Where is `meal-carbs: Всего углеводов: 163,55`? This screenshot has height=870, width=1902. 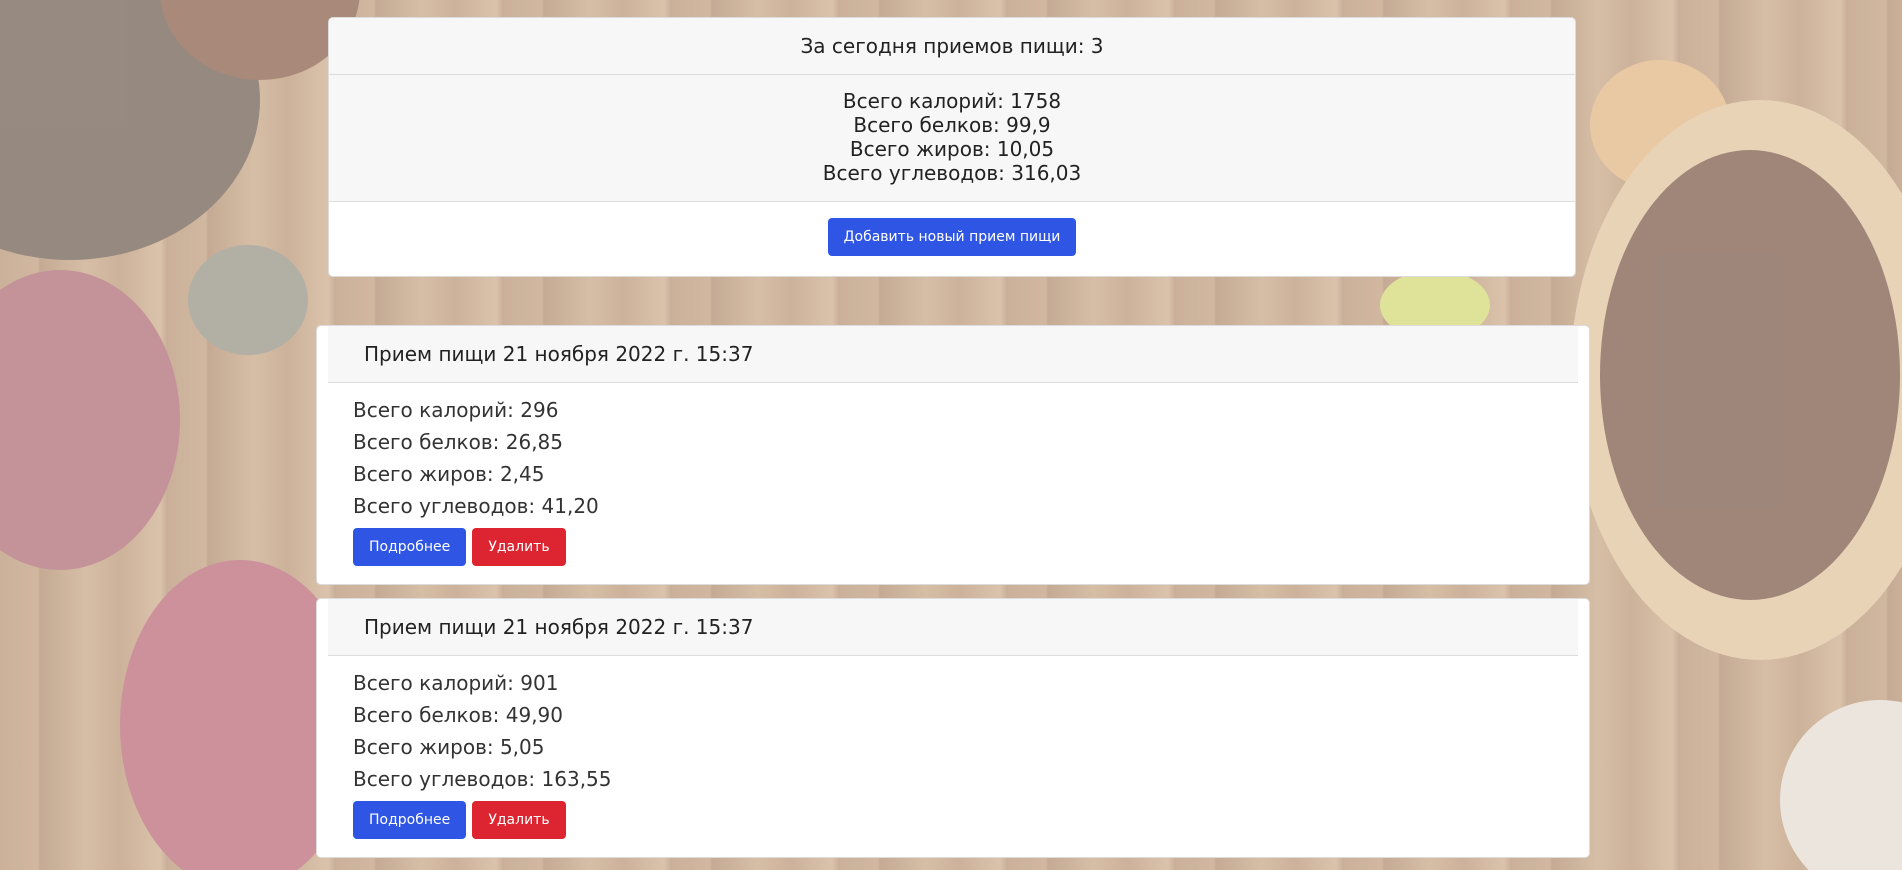
meal-carbs: Всего углеводов: 163,55 is located at coordinates (482, 779).